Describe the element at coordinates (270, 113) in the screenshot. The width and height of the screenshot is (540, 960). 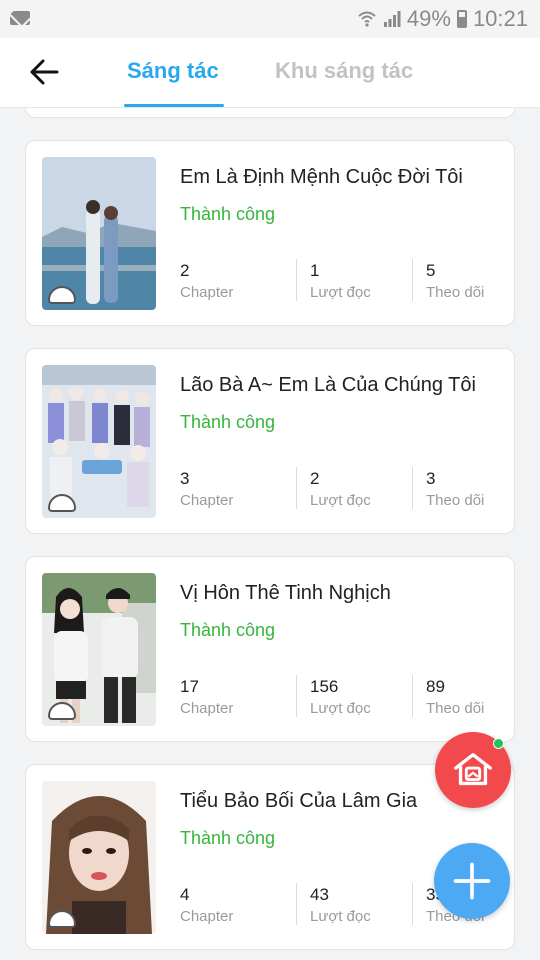
I see `story-card-partial` at that location.